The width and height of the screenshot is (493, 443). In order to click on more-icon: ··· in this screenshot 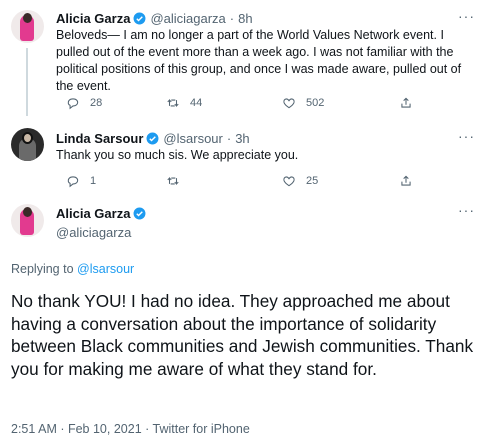, I will do `click(466, 210)`.